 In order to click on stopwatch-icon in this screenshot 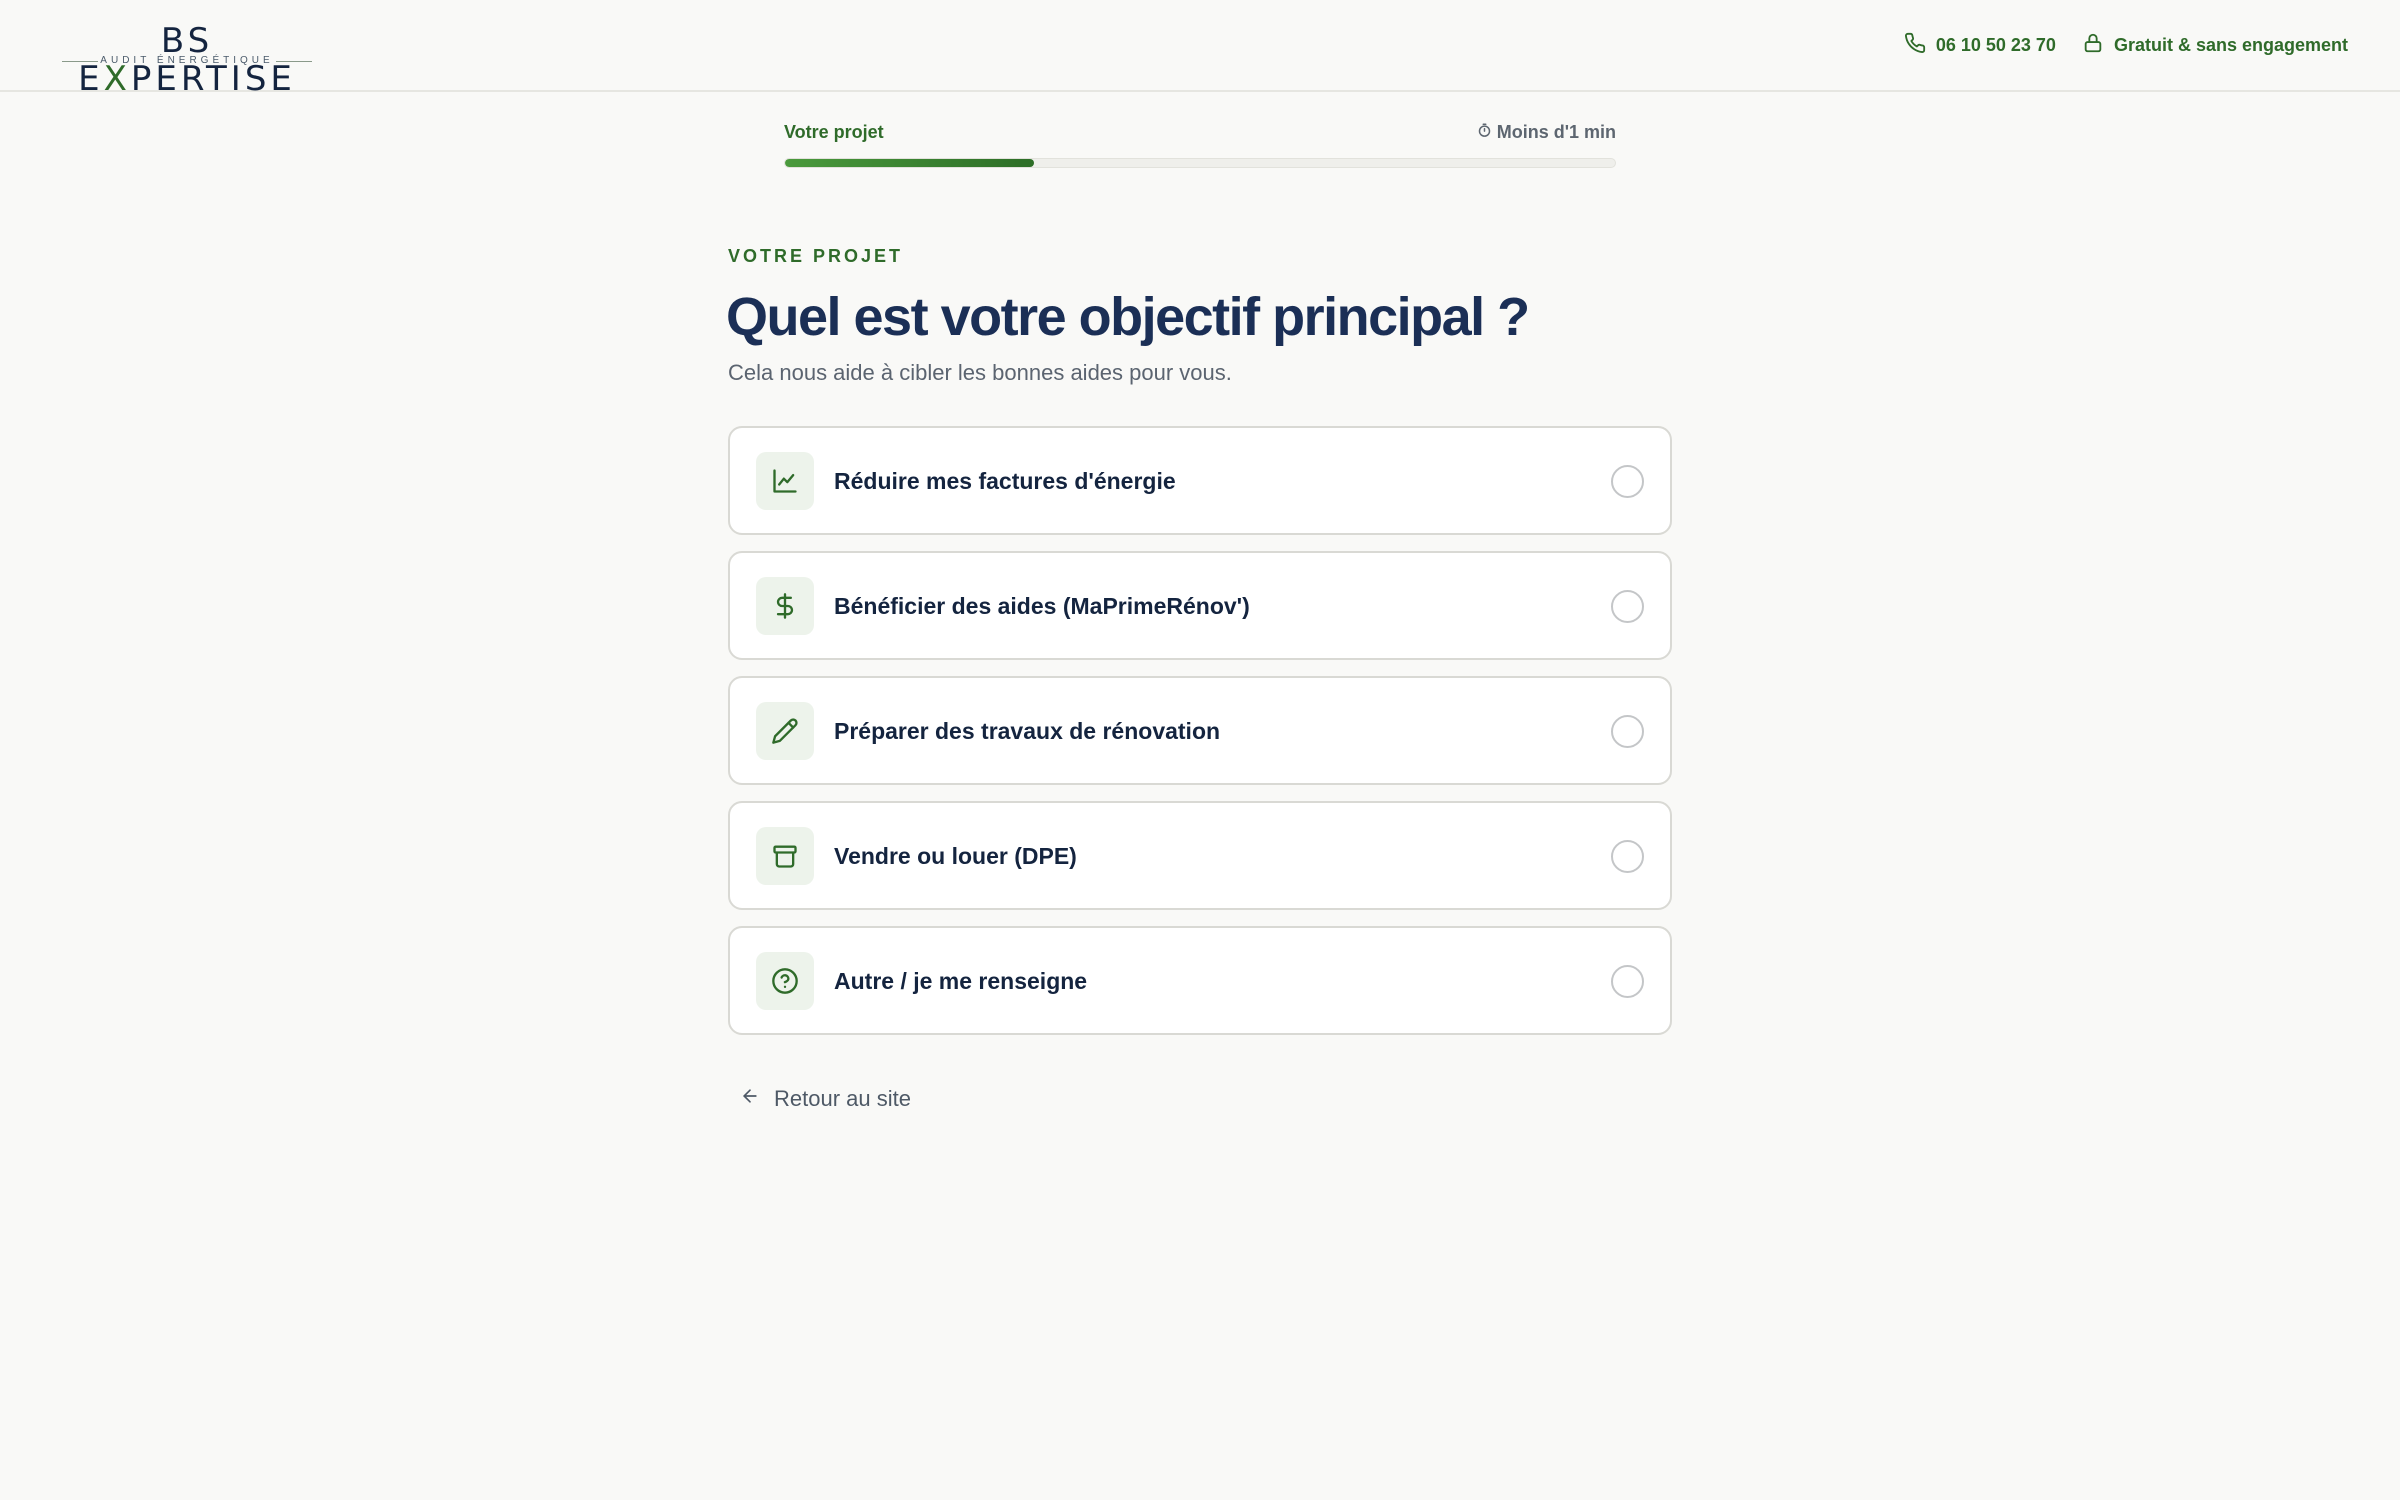, I will do `click(1484, 132)`.